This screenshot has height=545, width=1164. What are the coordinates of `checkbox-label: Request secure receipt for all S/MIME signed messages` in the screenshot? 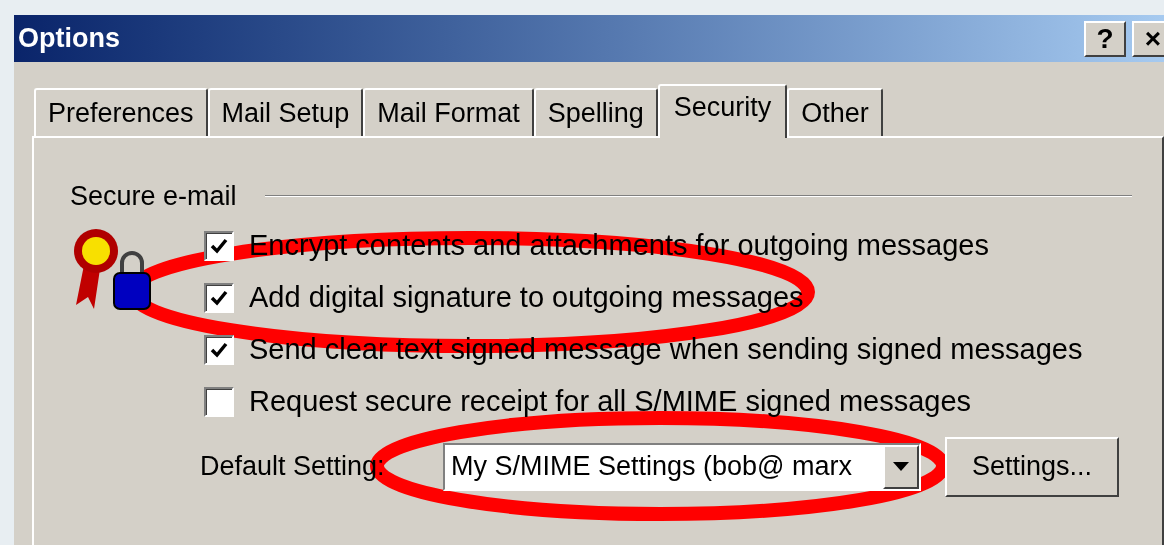 It's located at (610, 401).